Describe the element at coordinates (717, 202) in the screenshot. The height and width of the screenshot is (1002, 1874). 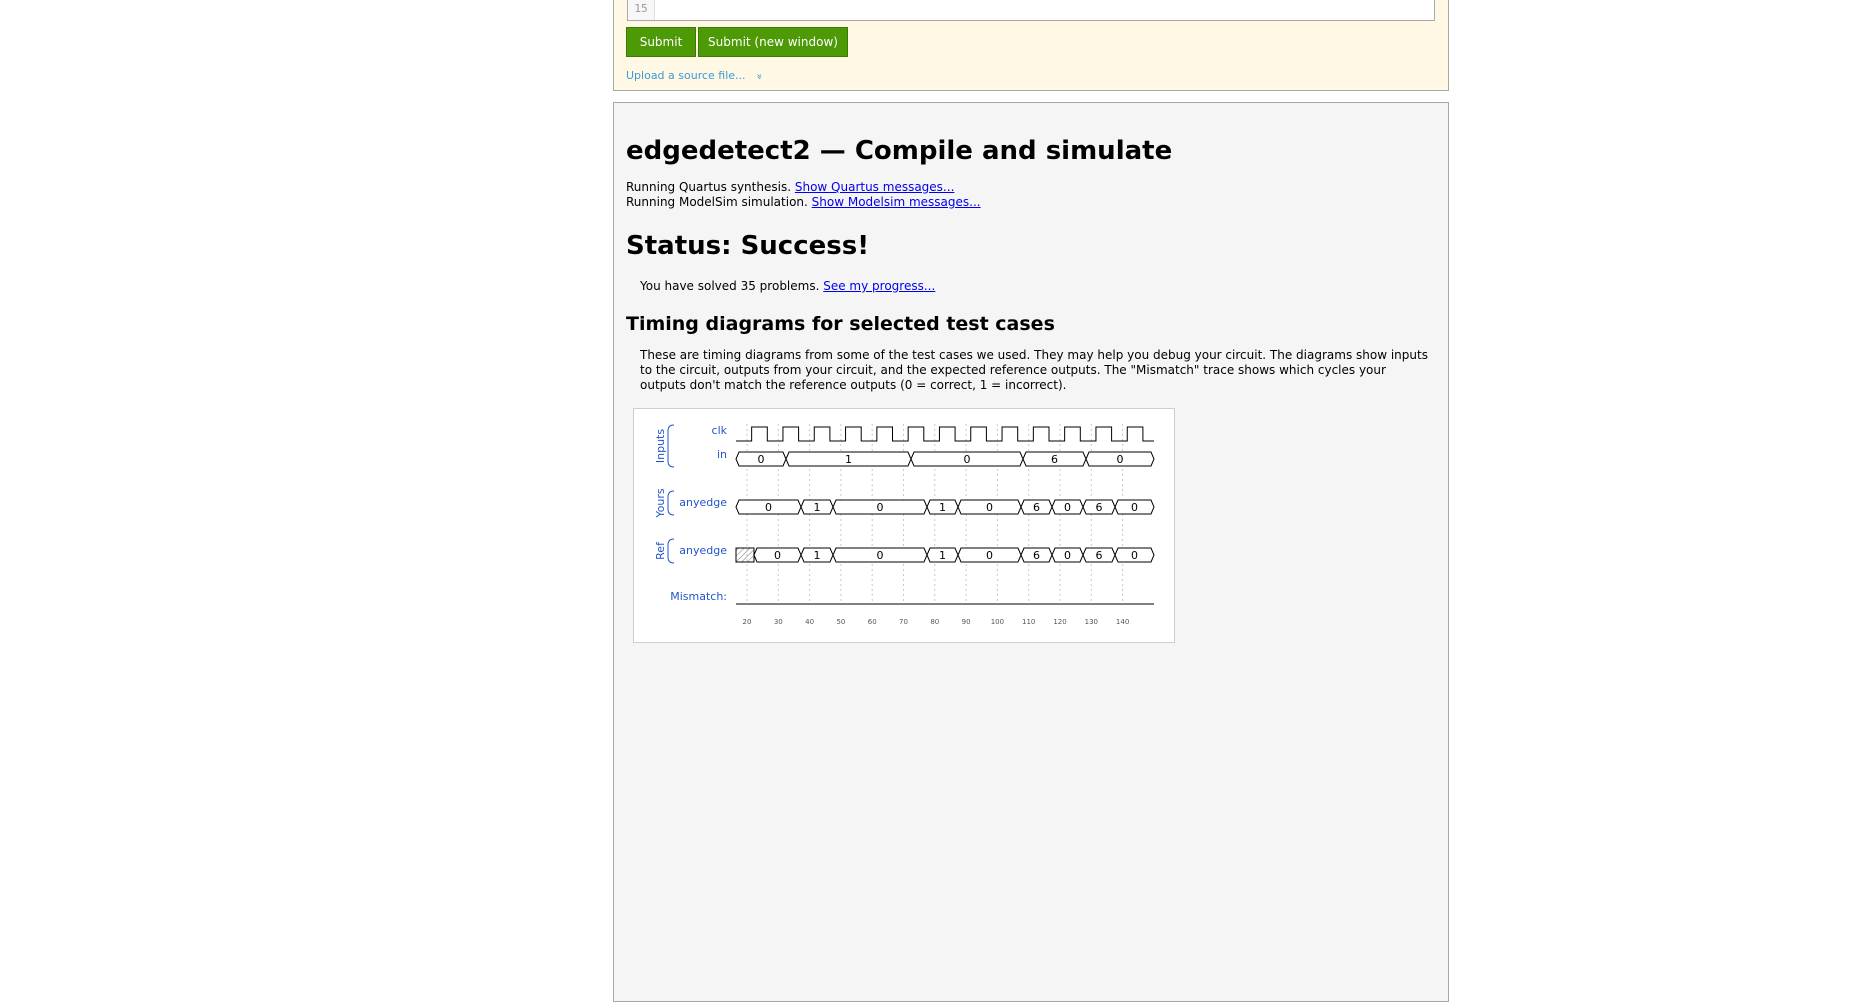
I see `modelsim-text: Running ModelSim simulation.` at that location.